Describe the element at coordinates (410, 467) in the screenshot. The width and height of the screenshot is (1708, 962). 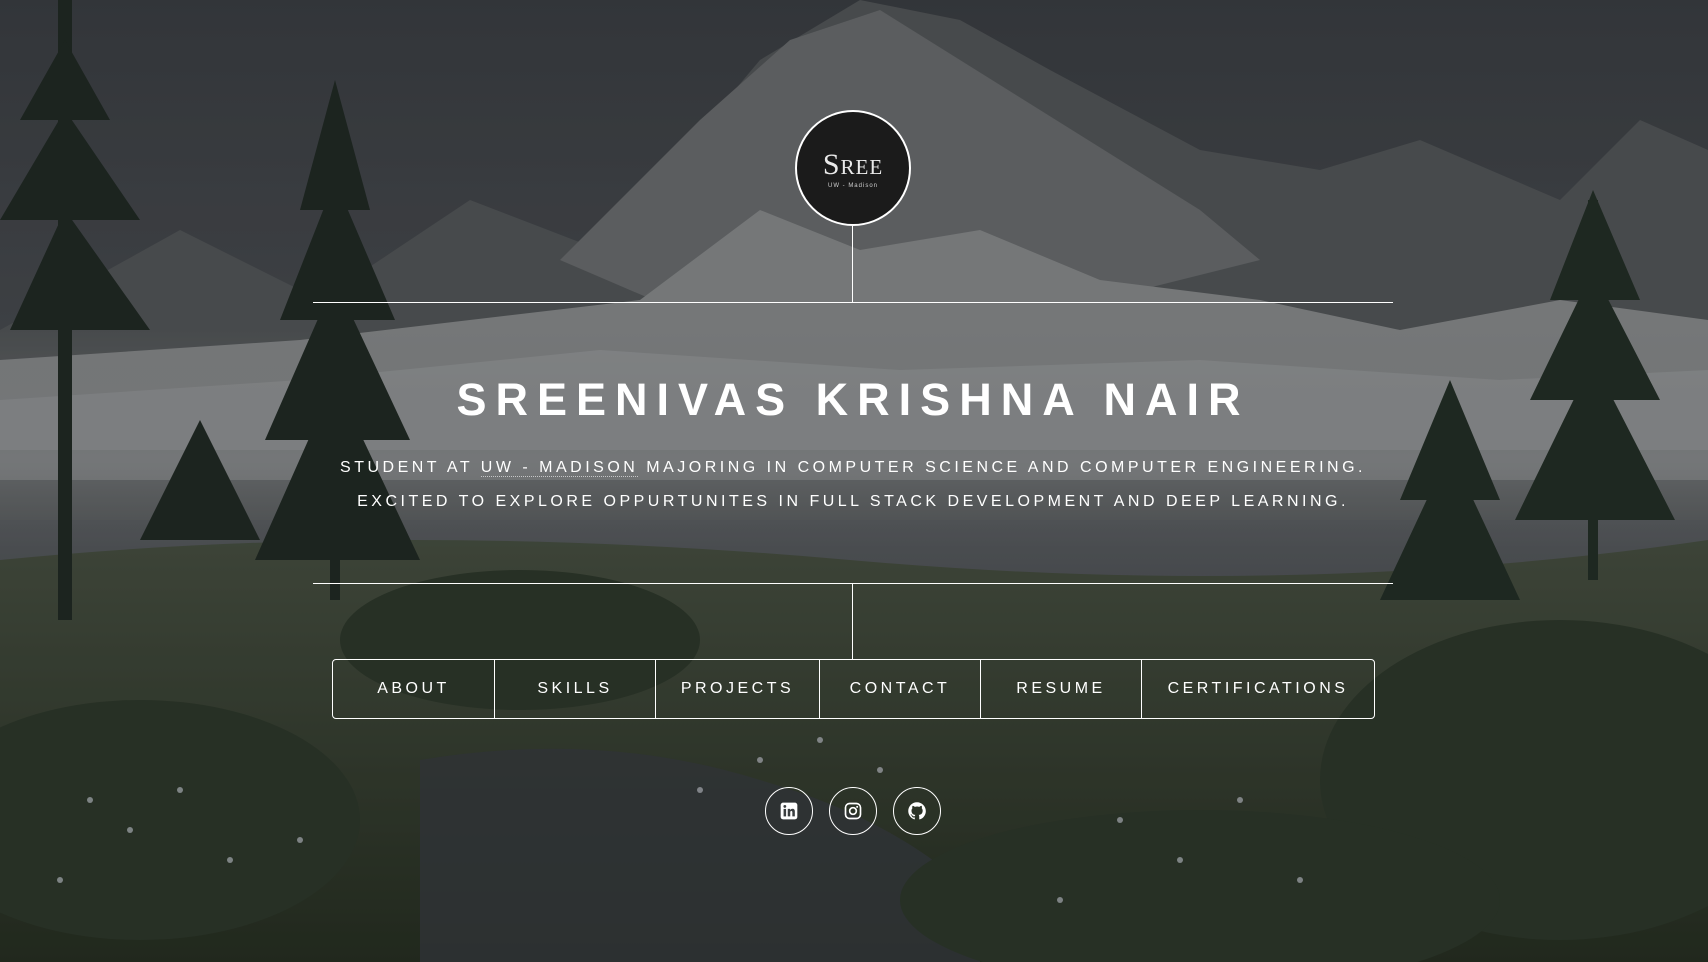
I see `intro-line-1-prefix: STUDENT AT` at that location.